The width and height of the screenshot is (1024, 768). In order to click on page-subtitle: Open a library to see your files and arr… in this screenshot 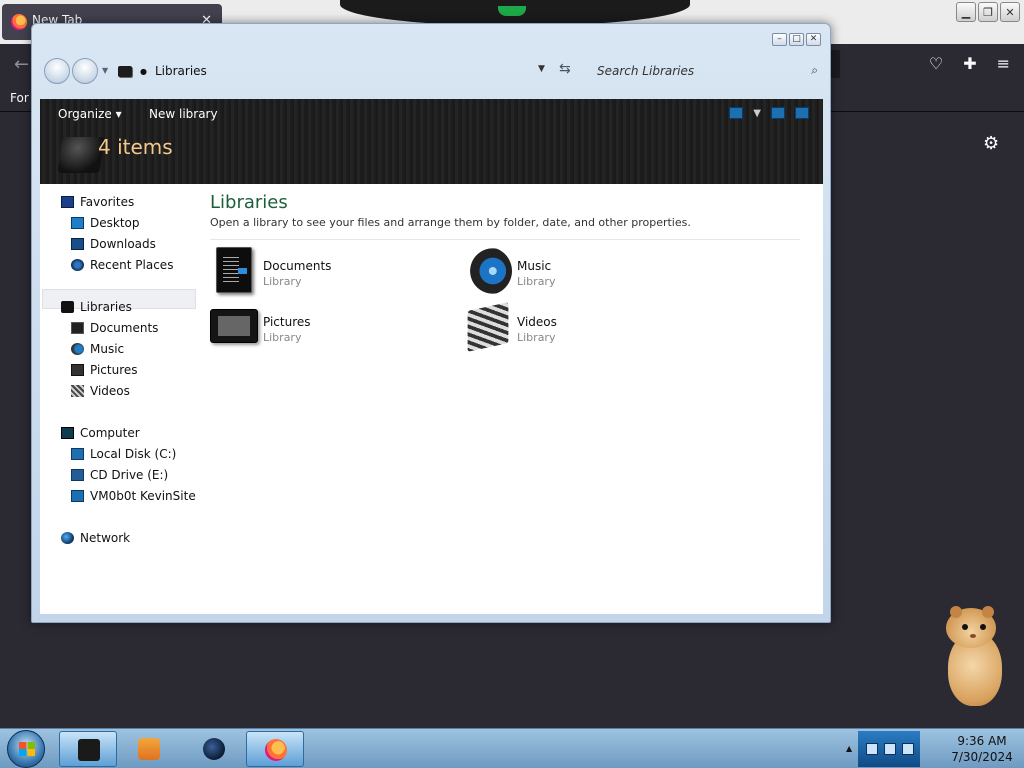, I will do `click(450, 222)`.